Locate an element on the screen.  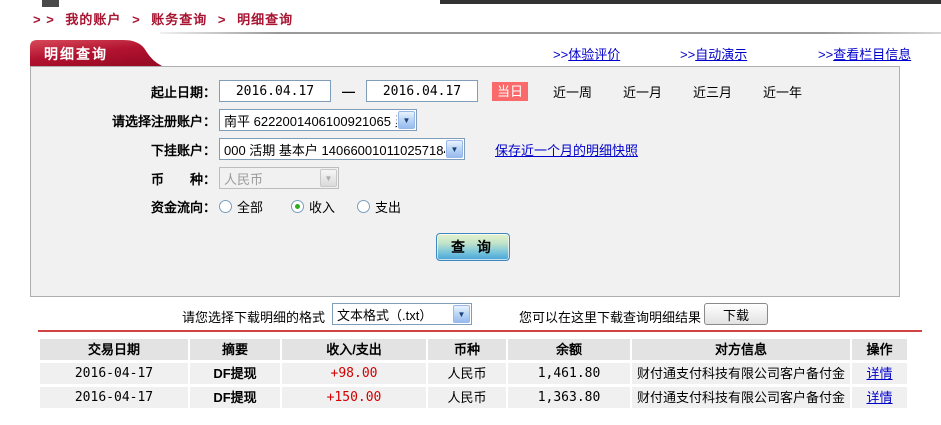
top-edge-line is located at coordinates (690, 2).